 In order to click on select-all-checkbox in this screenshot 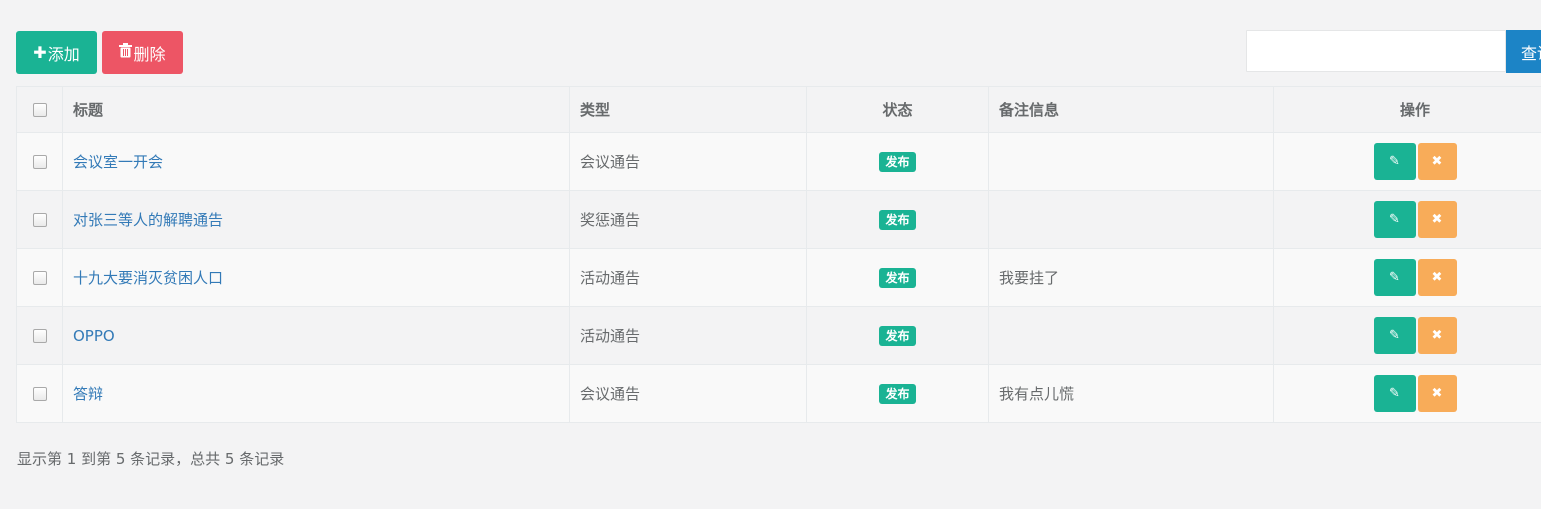, I will do `click(39, 110)`.